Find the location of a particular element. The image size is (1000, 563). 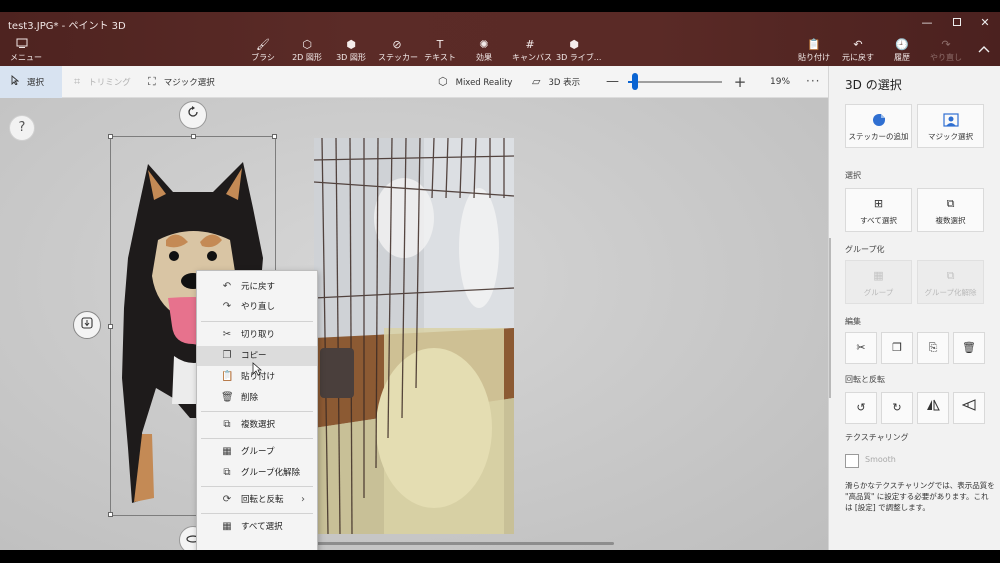

select-all-icon: ▦ is located at coordinates (227, 526).